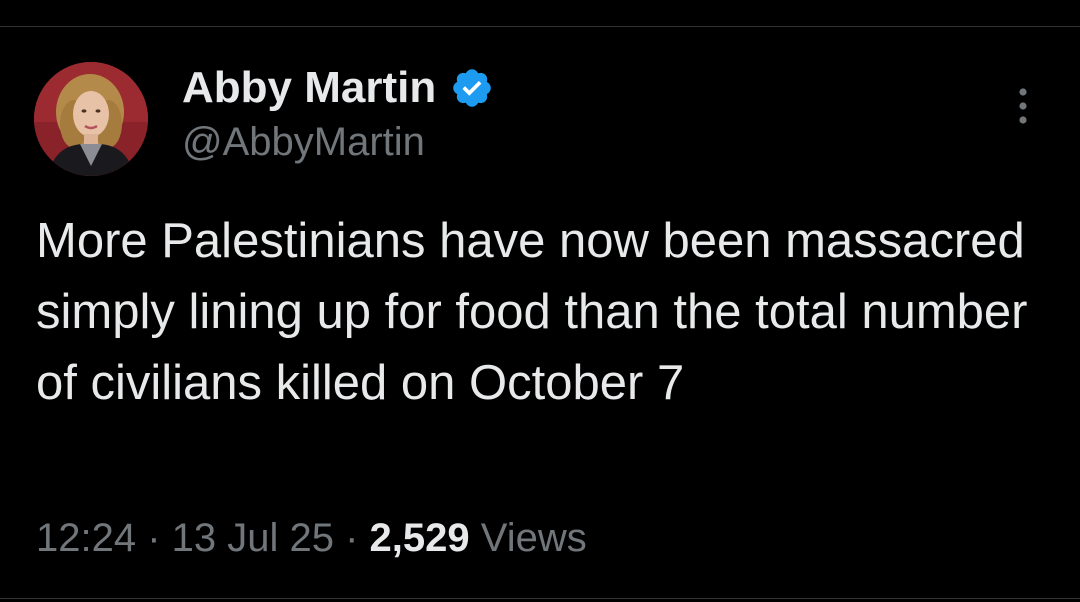 The image size is (1080, 602). I want to click on author-handle: @AbbyMartin, so click(303, 142).